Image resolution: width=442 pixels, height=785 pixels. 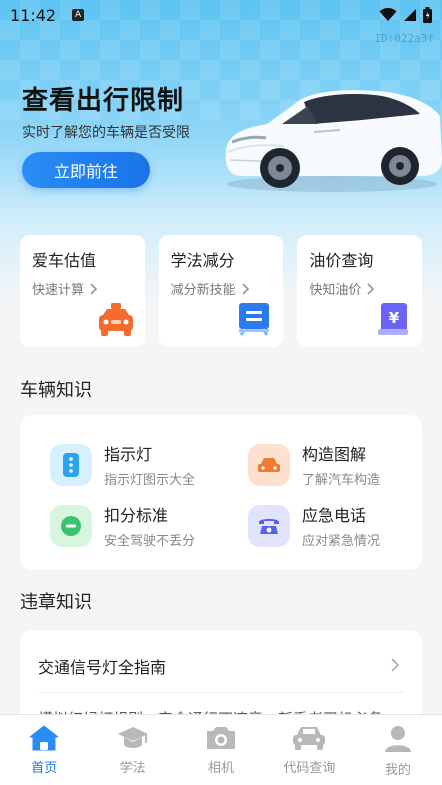 What do you see at coordinates (128, 454) in the screenshot?
I see `knowledge-title: 指示灯` at bounding box center [128, 454].